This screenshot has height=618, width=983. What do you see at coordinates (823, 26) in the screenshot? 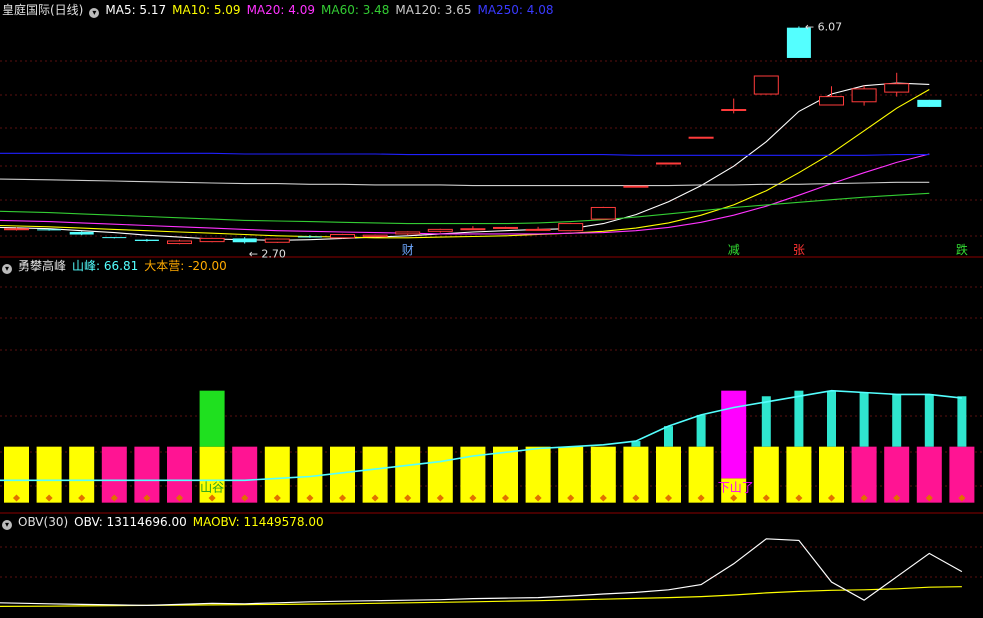
I see `high-price-label: ← 6.07` at bounding box center [823, 26].